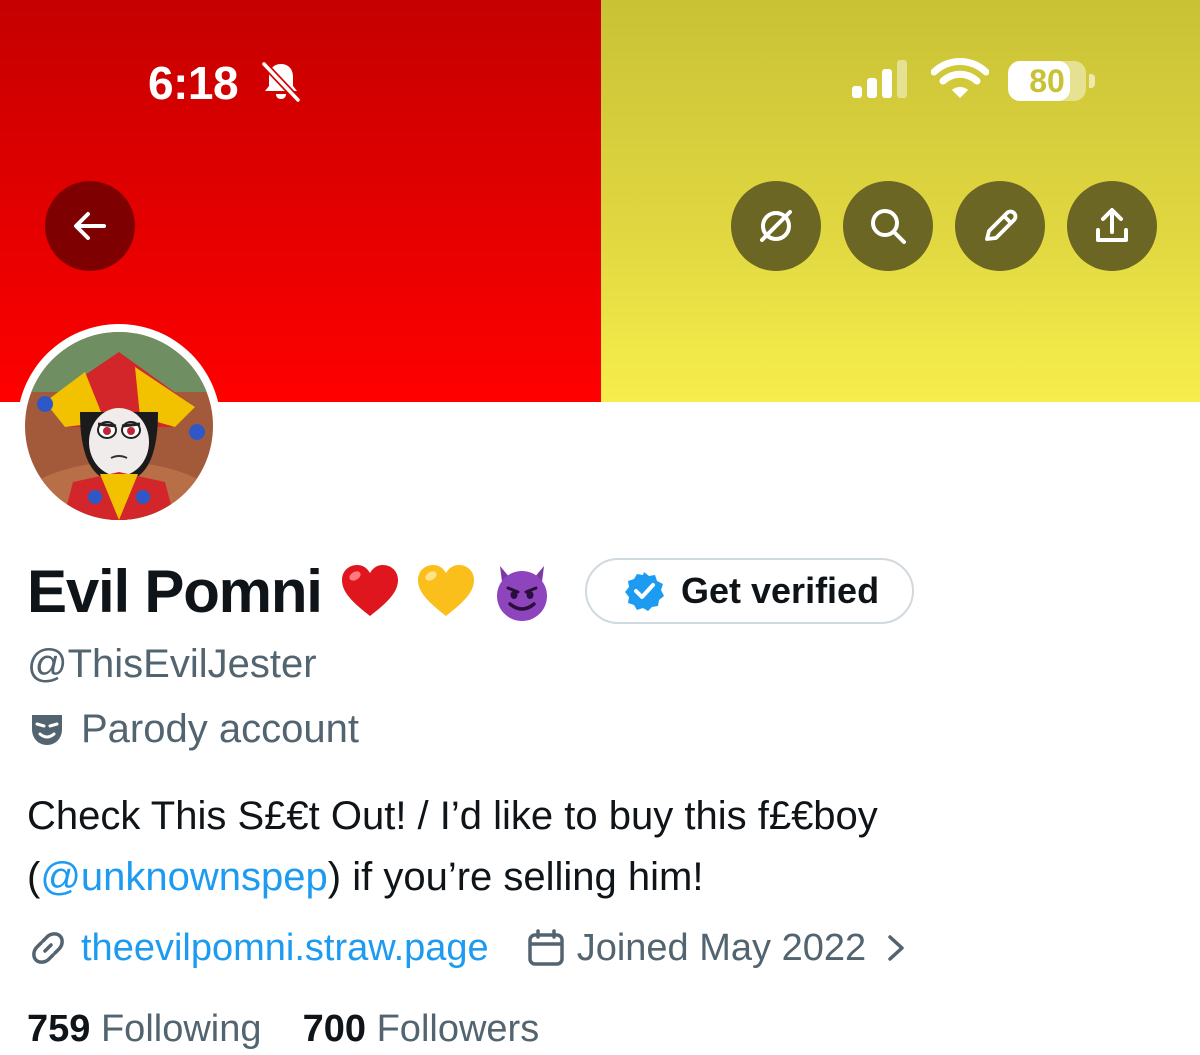  I want to click on parody-account-label: Parody account, so click(220, 728).